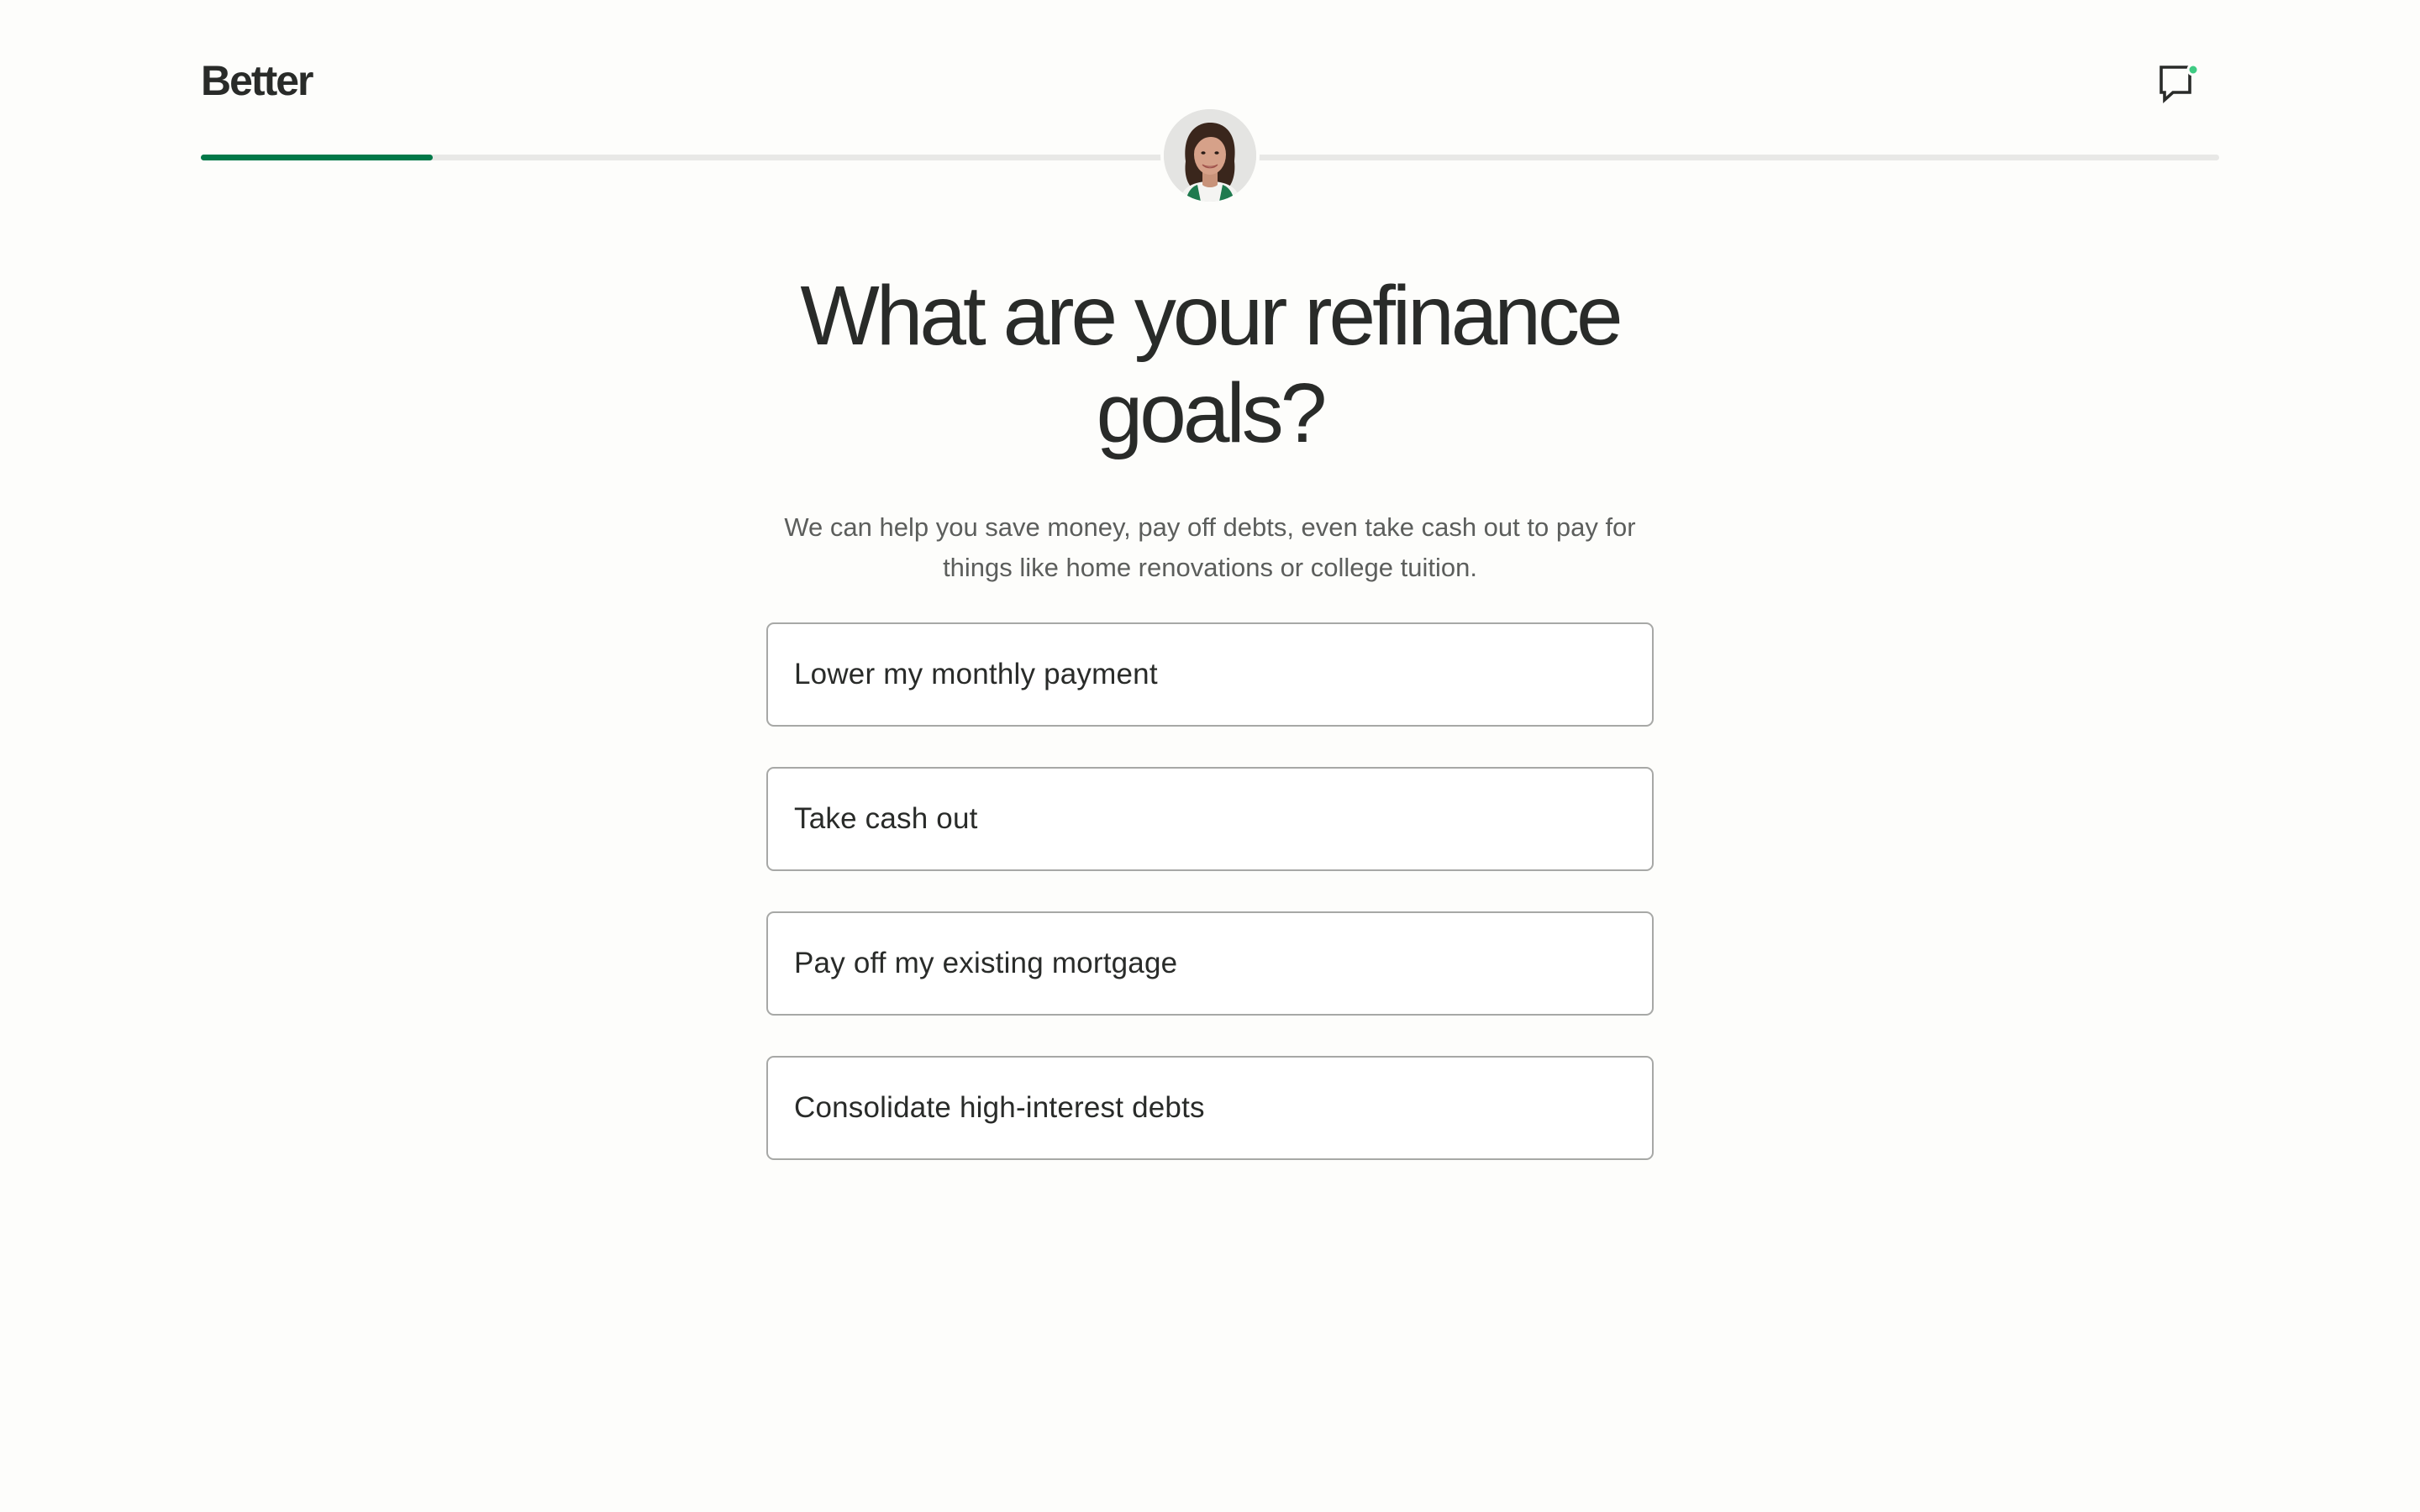 This screenshot has height=1512, width=2420. Describe the element at coordinates (1210, 819) in the screenshot. I see `option-take-cash-out: Take cash out` at that location.